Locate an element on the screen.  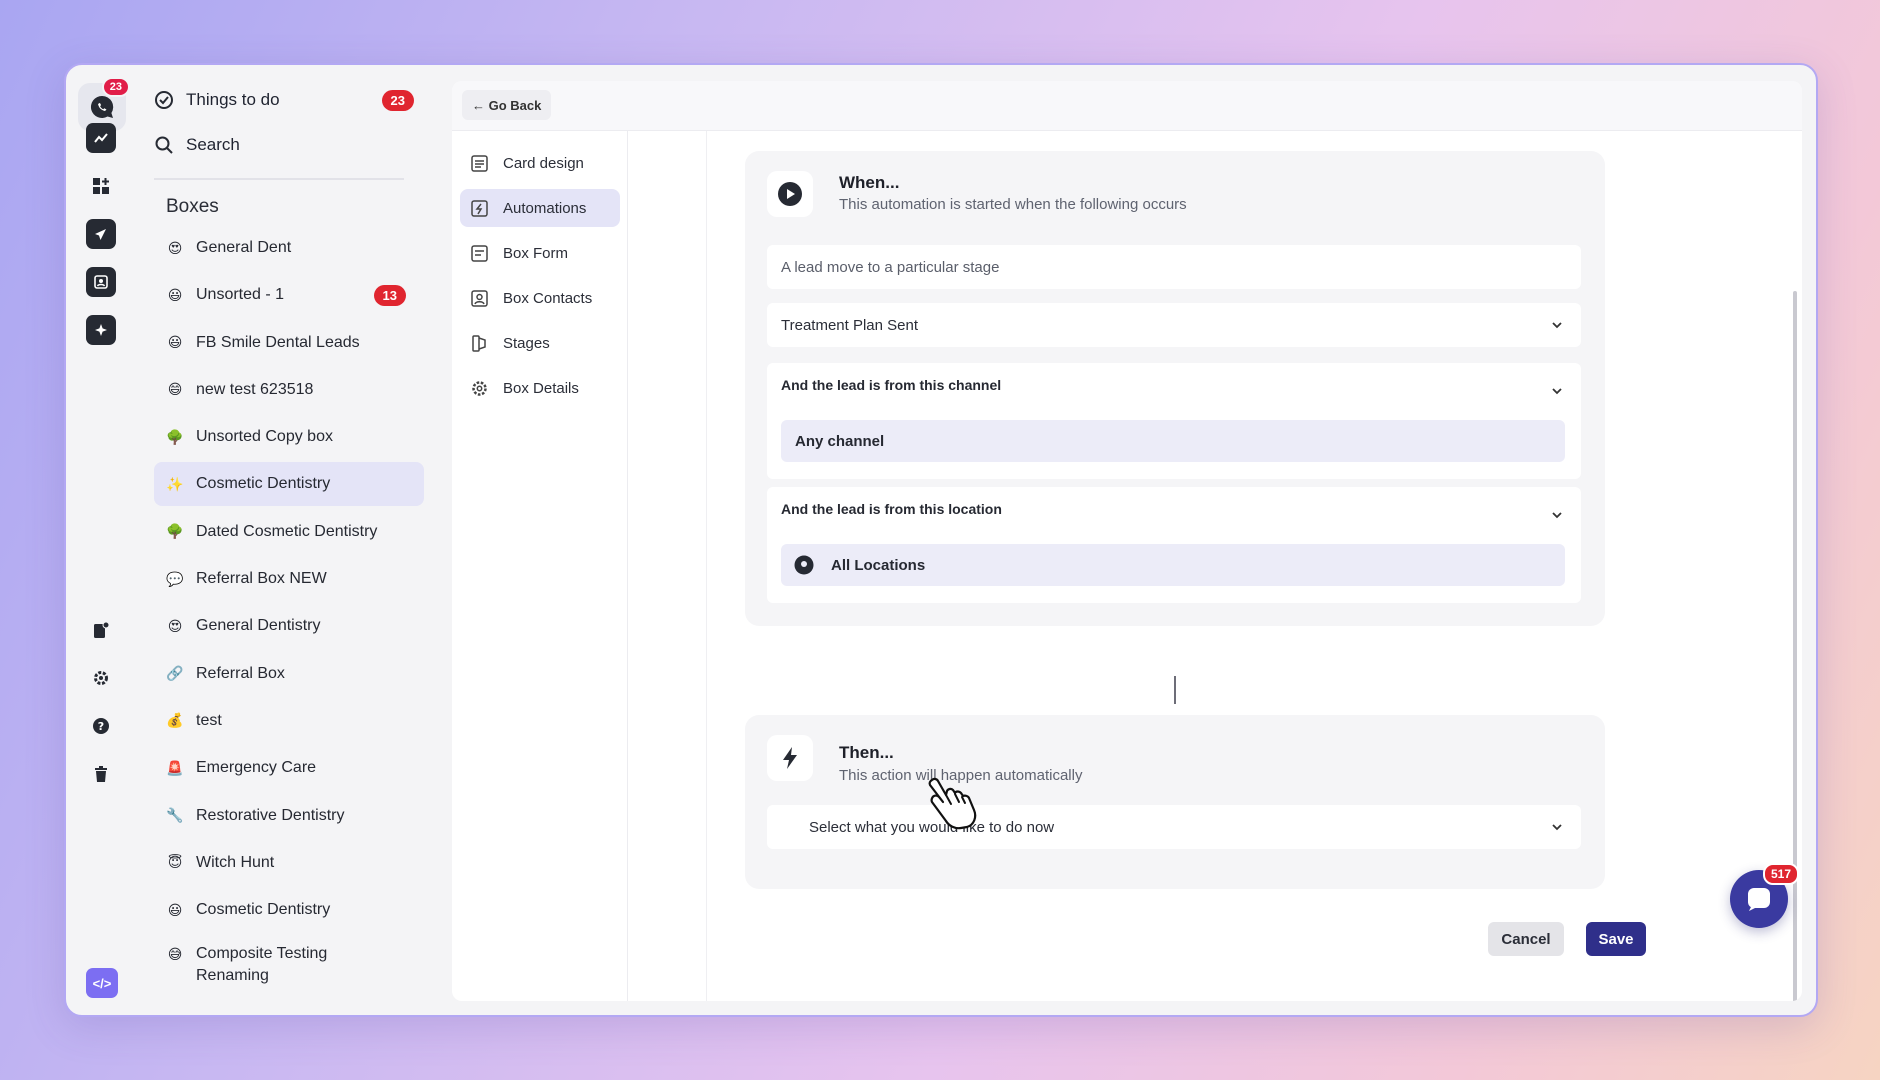
analytics-button is located at coordinates (101, 138).